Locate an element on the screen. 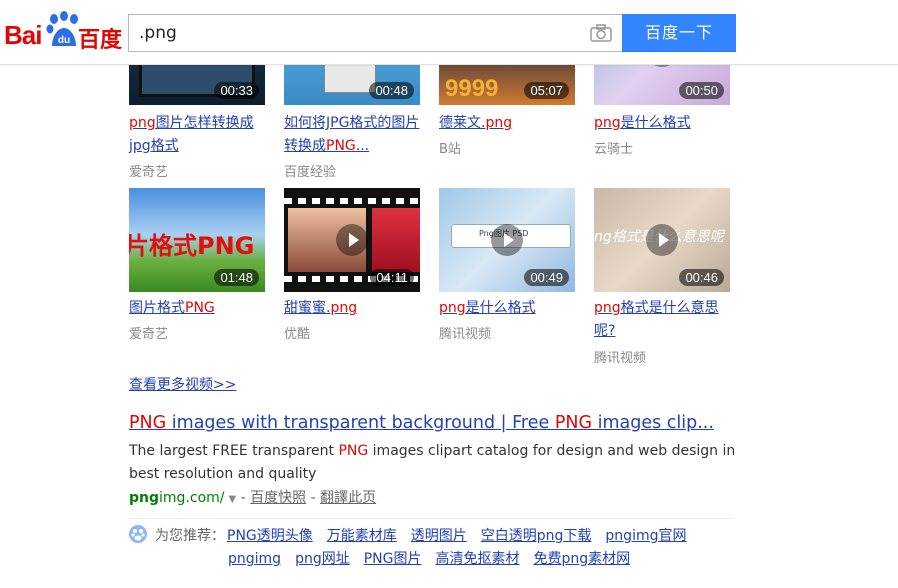  video-title-7: png是什么格式 is located at coordinates (509, 308).